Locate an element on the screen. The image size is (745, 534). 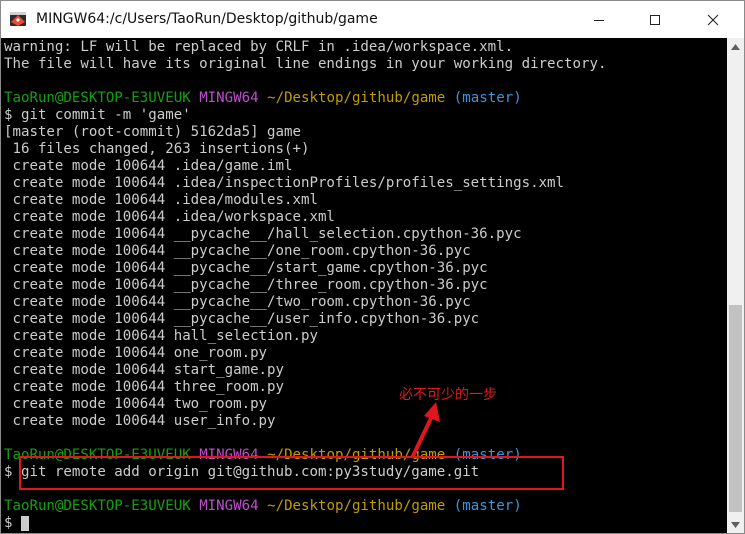
minimize-icon is located at coordinates (599, 20).